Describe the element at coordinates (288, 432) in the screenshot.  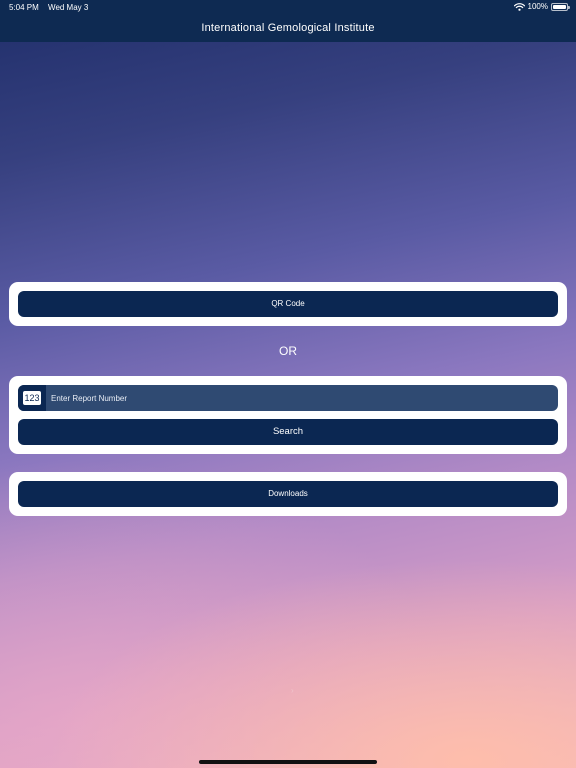
I see `search-button: Search` at that location.